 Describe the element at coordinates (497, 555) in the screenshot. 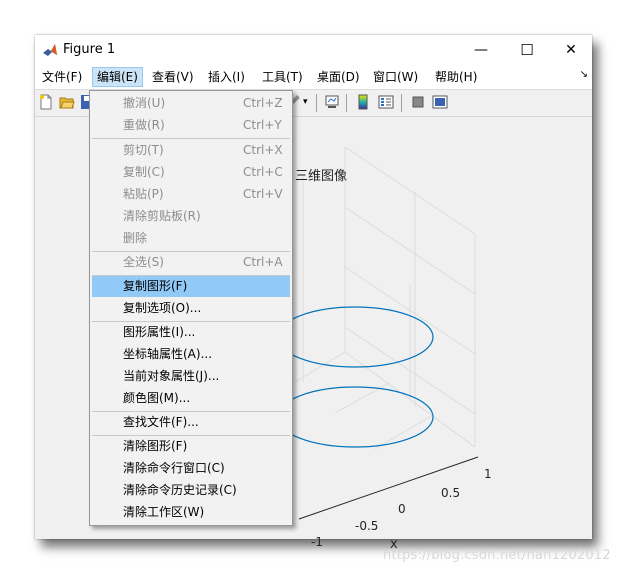

I see `watermark-text: https://blog.csdn.net/han1202012` at that location.